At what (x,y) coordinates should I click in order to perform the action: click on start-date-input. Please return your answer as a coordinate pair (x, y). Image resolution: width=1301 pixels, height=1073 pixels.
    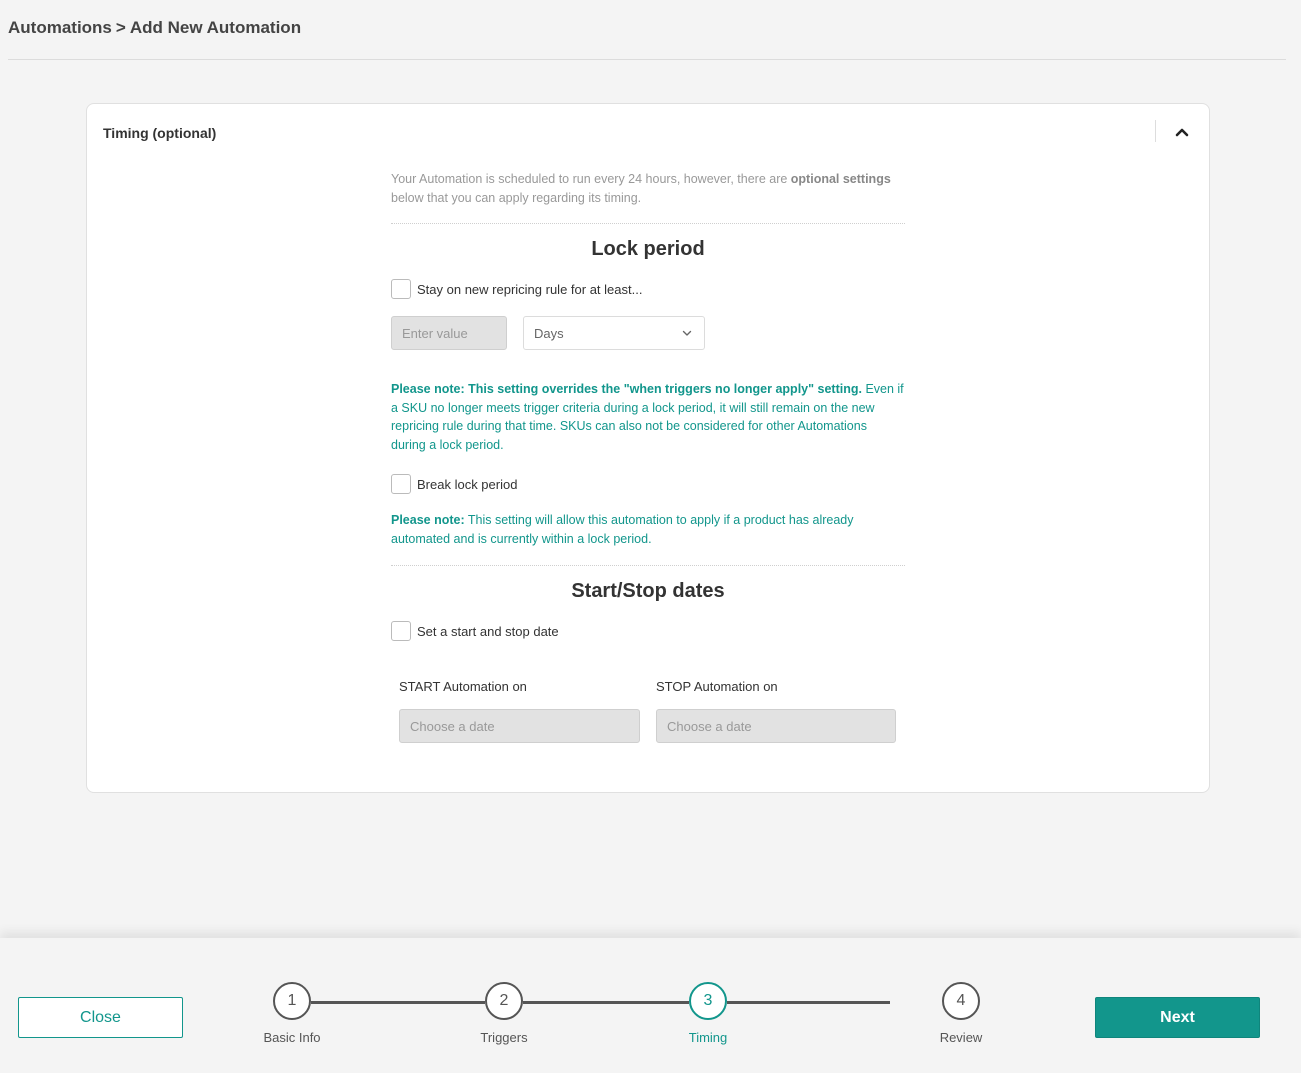
    Looking at the image, I should click on (519, 726).